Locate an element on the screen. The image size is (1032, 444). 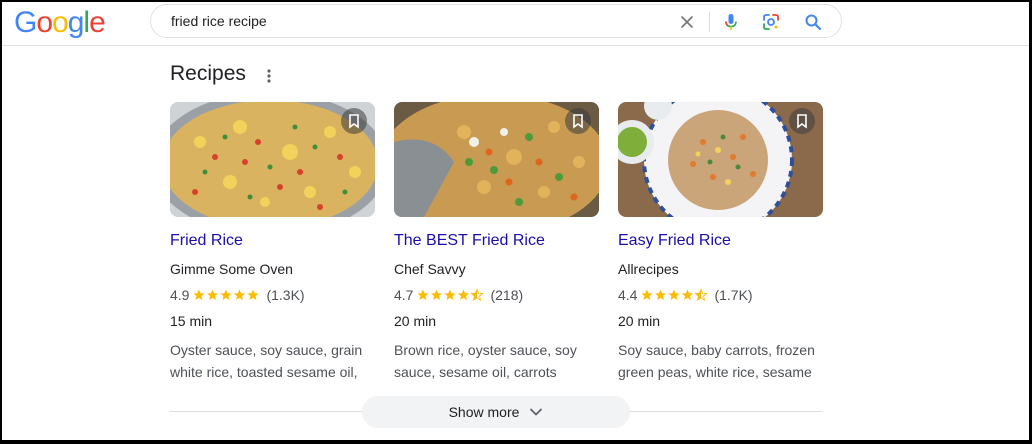
rating-row: 4.7 (218) is located at coordinates (458, 295).